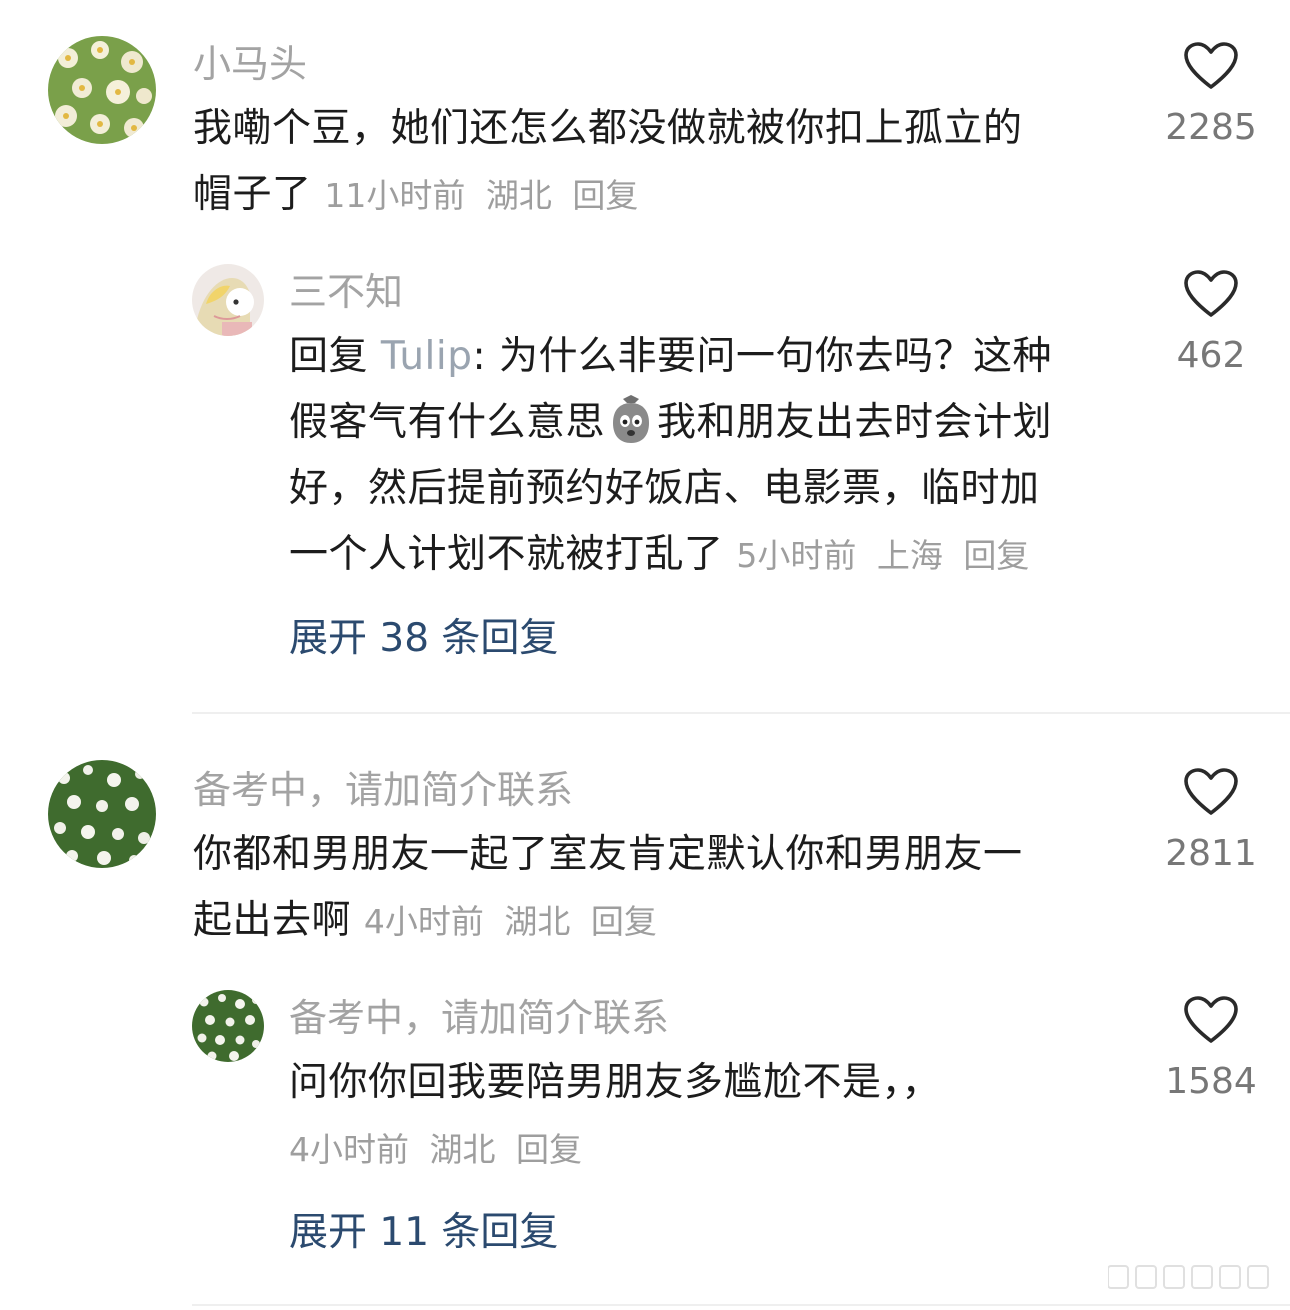 Image resolution: width=1290 pixels, height=1310 pixels. I want to click on comment-text-fragment: 帽子了, so click(252, 194).